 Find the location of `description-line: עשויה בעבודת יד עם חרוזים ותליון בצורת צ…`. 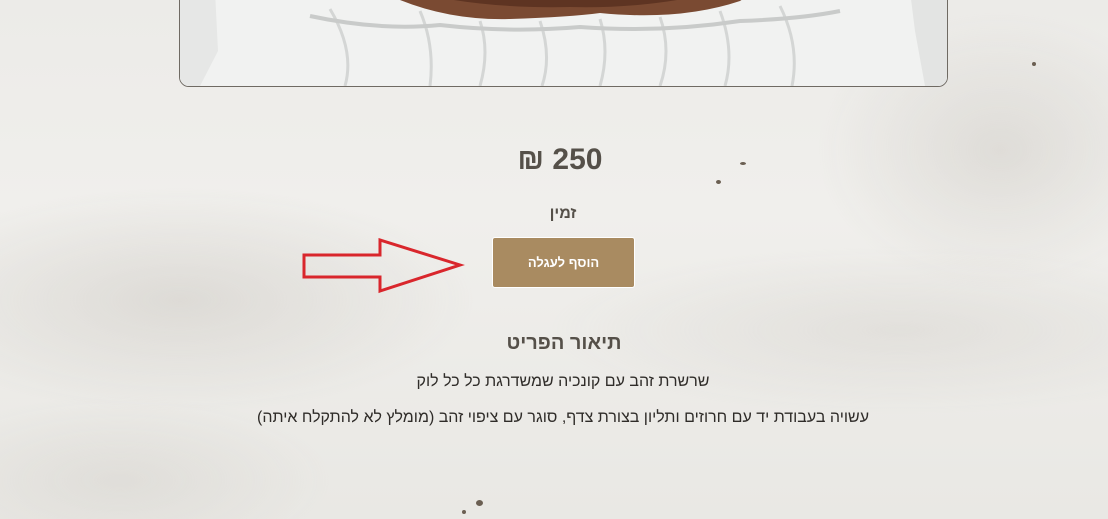

description-line: עשויה בעבודת יד עם חרוזים ותליון בצורת צ… is located at coordinates (563, 417).